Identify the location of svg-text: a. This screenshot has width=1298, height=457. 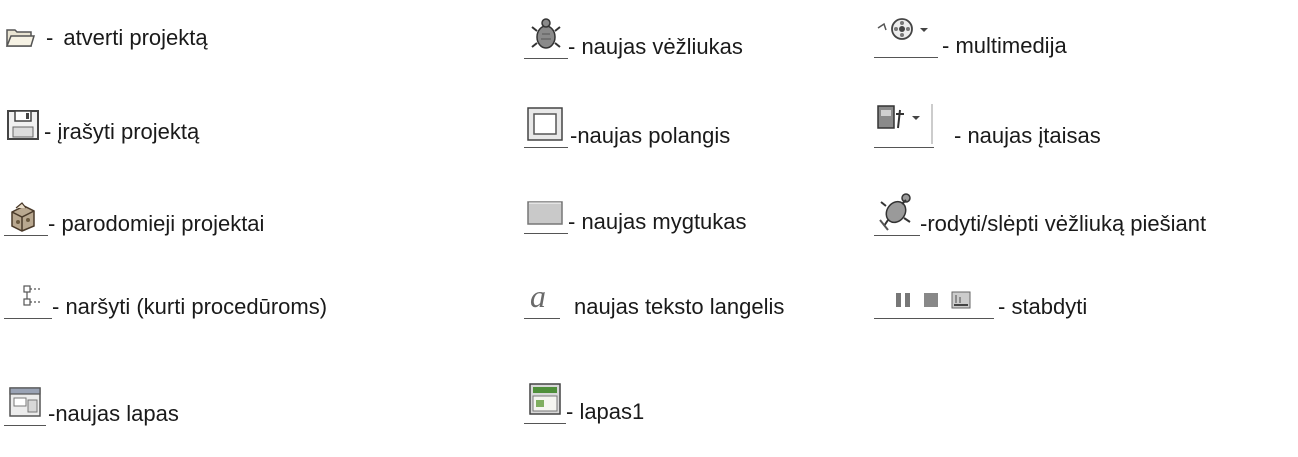
(538, 296).